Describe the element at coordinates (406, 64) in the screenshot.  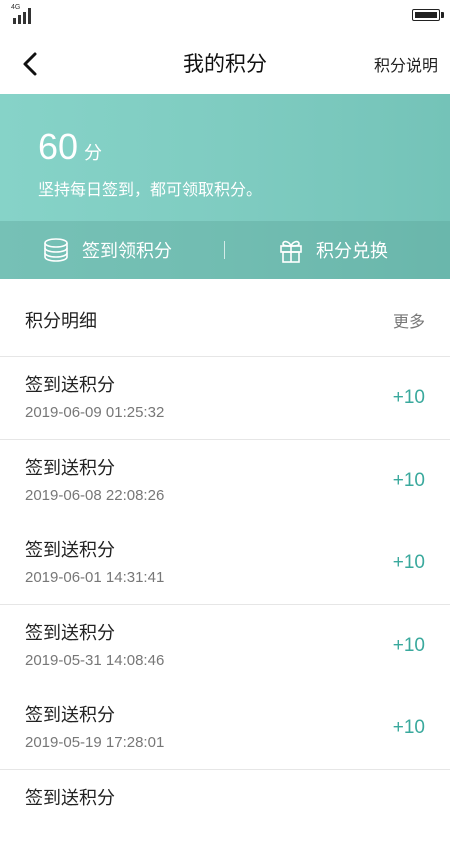
I see `points-help-link: 积分说明` at that location.